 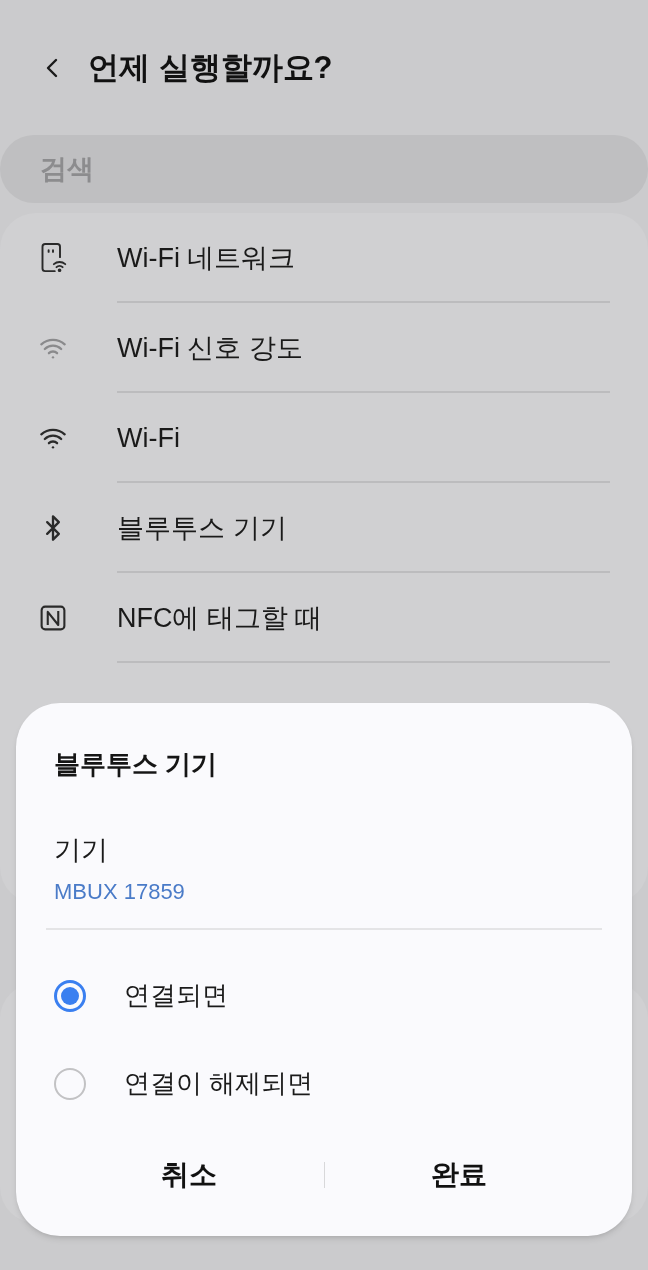 I want to click on list-item: Wi-Fi 신호 강도, so click(x=324, y=348).